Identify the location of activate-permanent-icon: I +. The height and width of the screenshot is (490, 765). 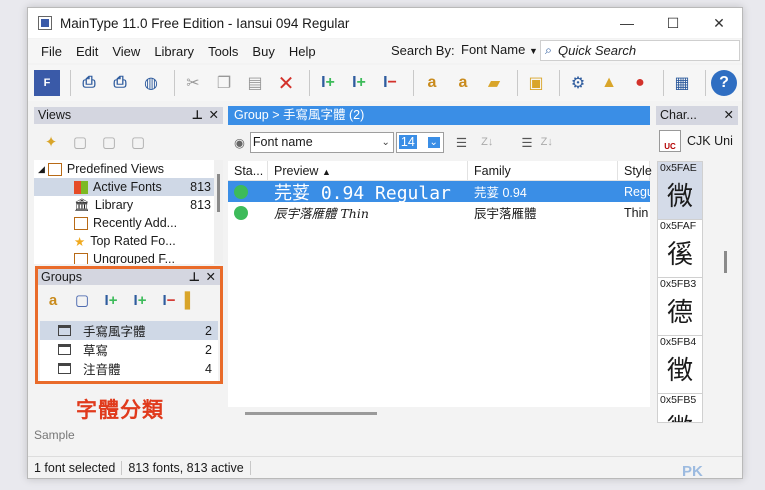
(359, 83).